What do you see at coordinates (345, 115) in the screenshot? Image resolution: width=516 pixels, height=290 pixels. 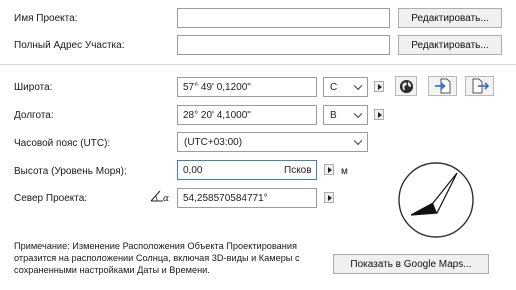 I see `longitude-hemisphere-select: В` at bounding box center [345, 115].